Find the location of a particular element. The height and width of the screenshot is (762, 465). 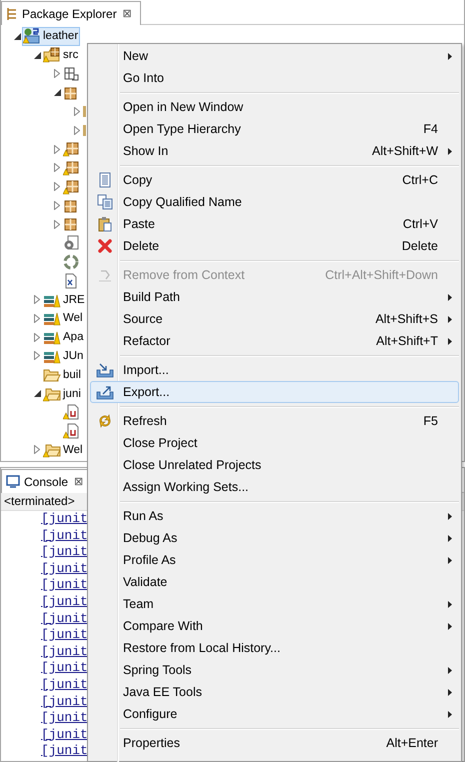

tree-item: JUn is located at coordinates (64, 356).